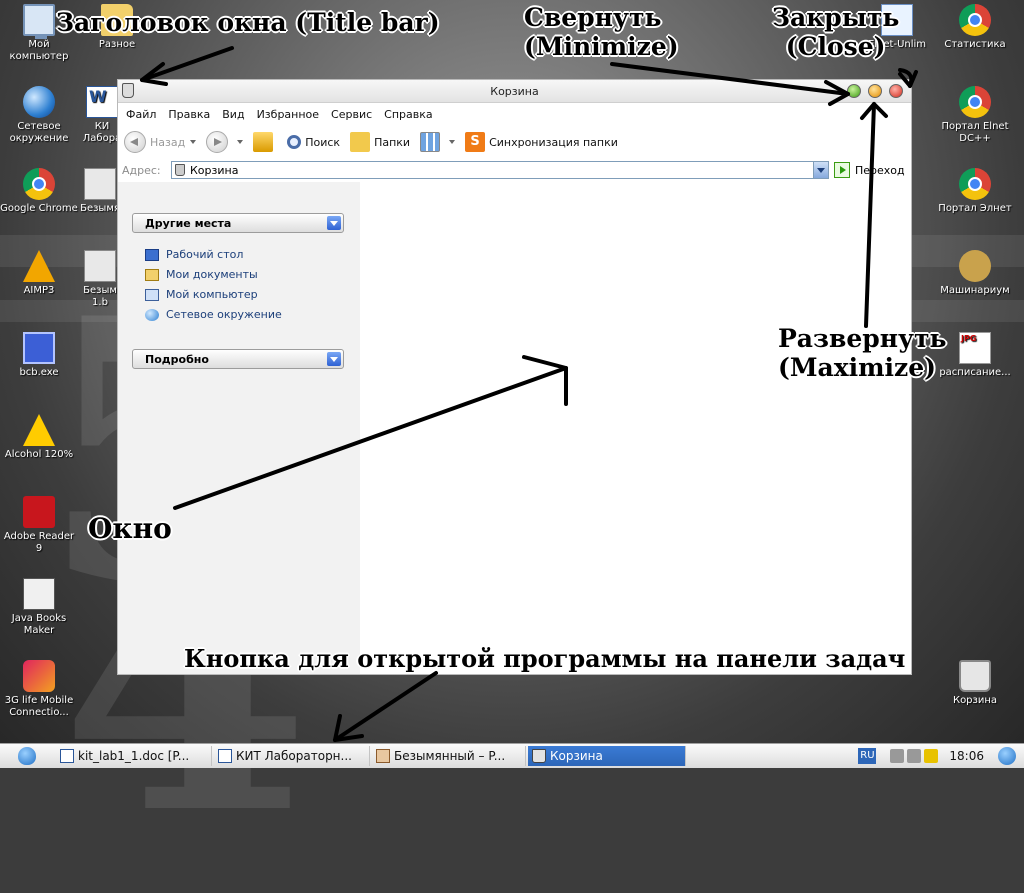  Describe the element at coordinates (867, 756) in the screenshot. I see `language-indicator: RU` at that location.